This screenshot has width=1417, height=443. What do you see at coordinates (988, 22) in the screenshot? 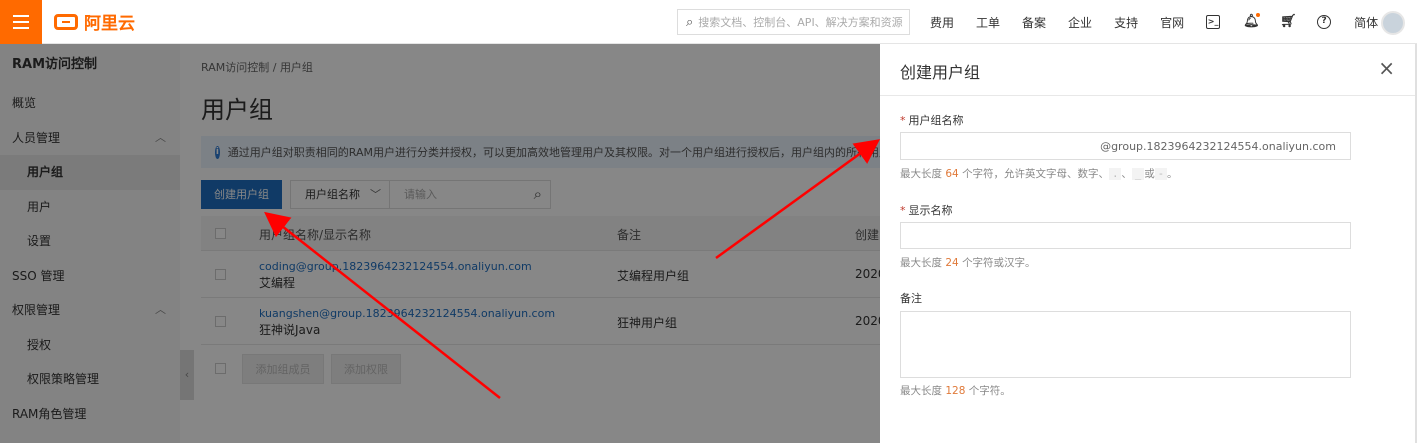
I see `nav-tickets: 工单` at bounding box center [988, 22].